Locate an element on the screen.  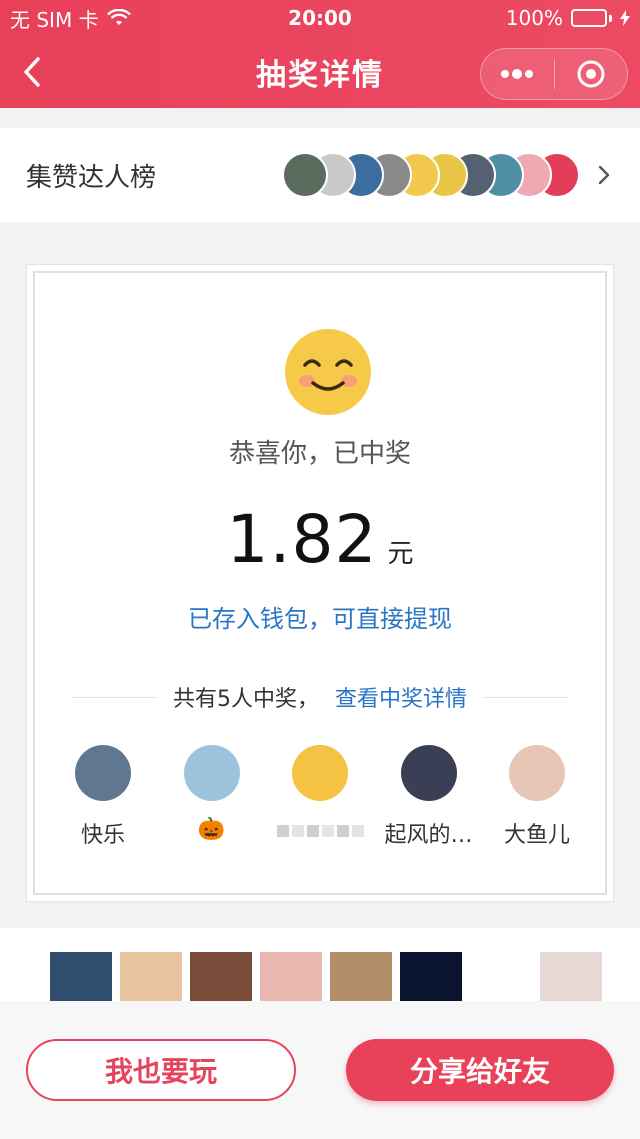
target-circle-icon is located at coordinates (591, 74).